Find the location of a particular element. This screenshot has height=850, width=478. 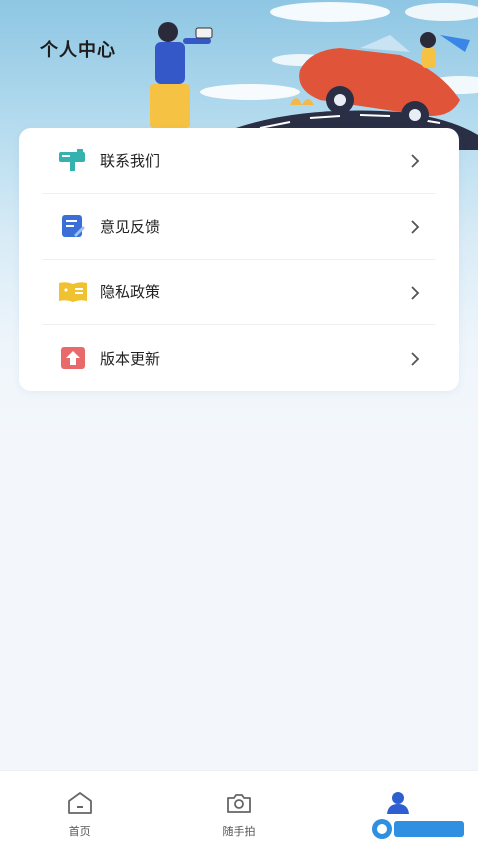

feedback-edit-icon is located at coordinates (73, 226).